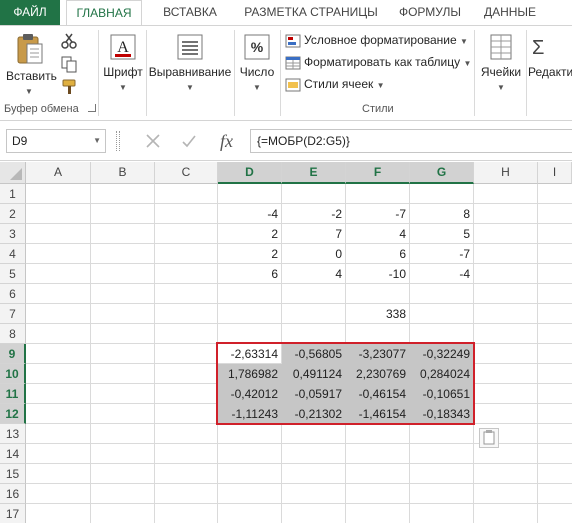  What do you see at coordinates (13, 394) in the screenshot?
I see `row-header-11: 11` at bounding box center [13, 394].